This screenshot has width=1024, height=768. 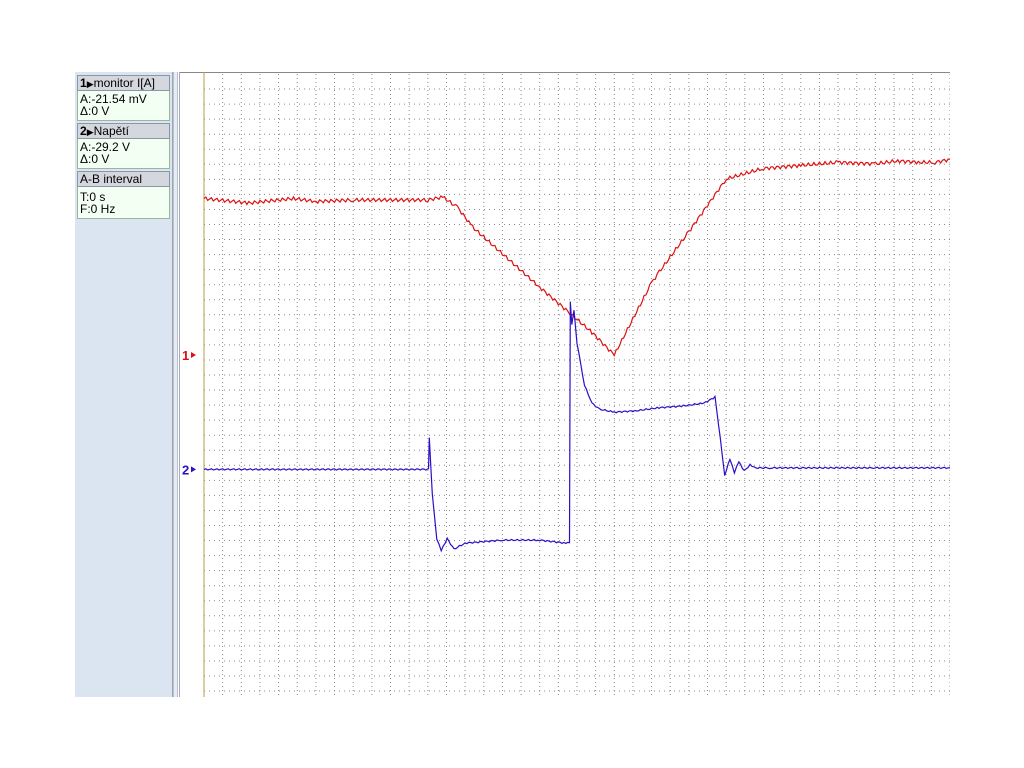 I want to click on channel-2-header: 2▶Napětí, so click(x=123, y=131).